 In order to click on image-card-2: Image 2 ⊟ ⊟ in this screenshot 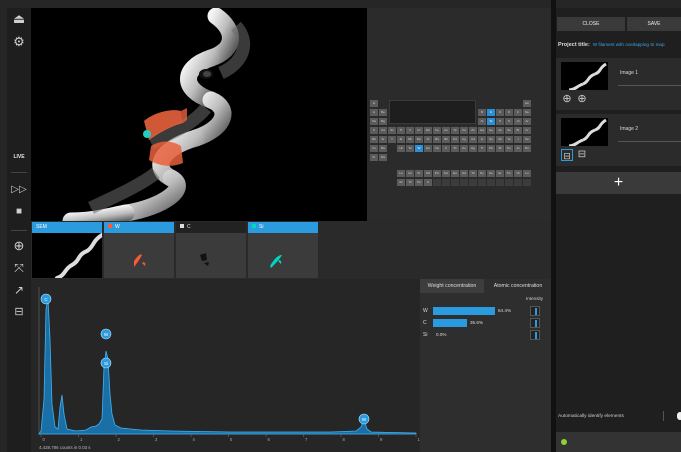, I will do `click(618, 140)`.